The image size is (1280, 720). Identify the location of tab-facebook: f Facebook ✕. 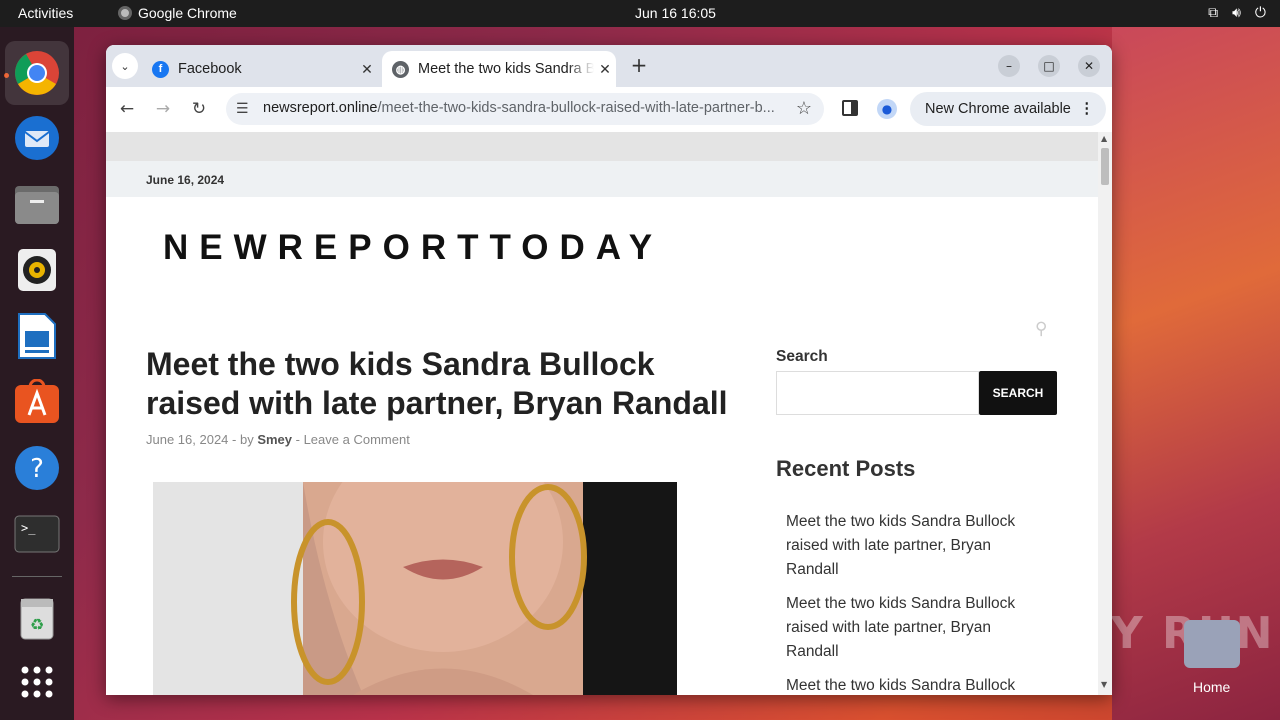
(261, 69).